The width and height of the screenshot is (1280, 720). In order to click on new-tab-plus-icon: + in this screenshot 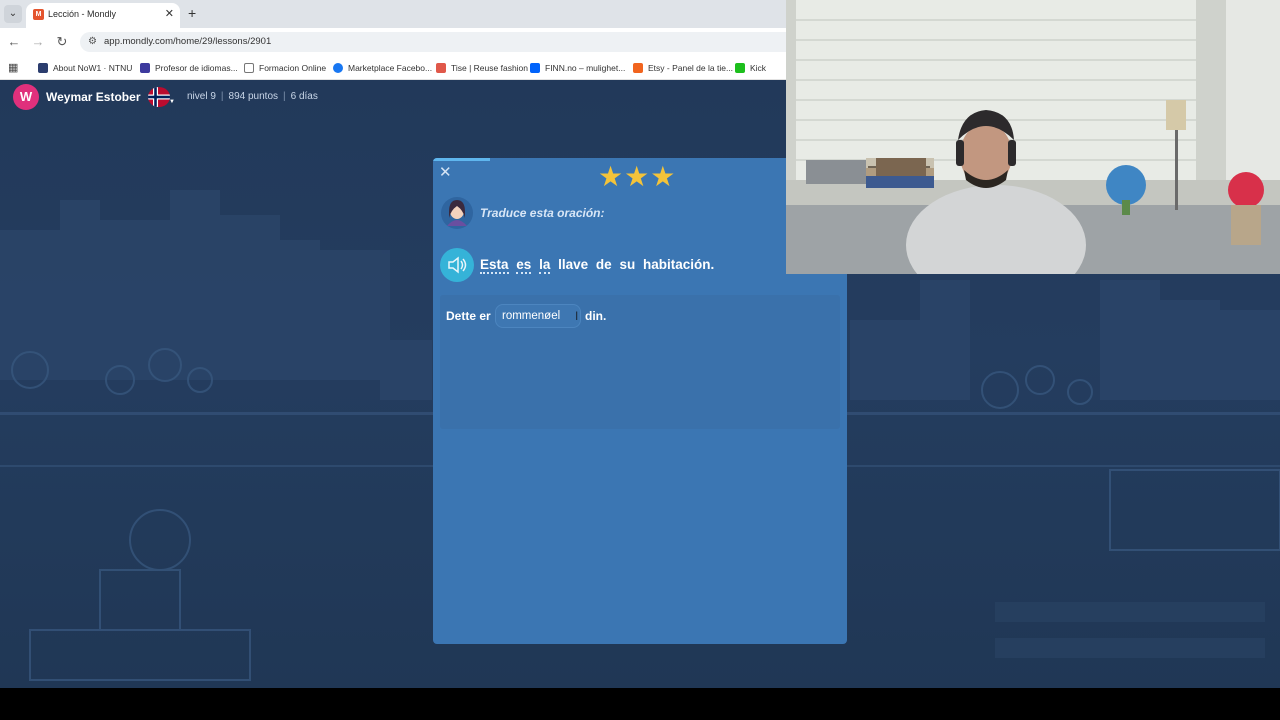, I will do `click(192, 13)`.